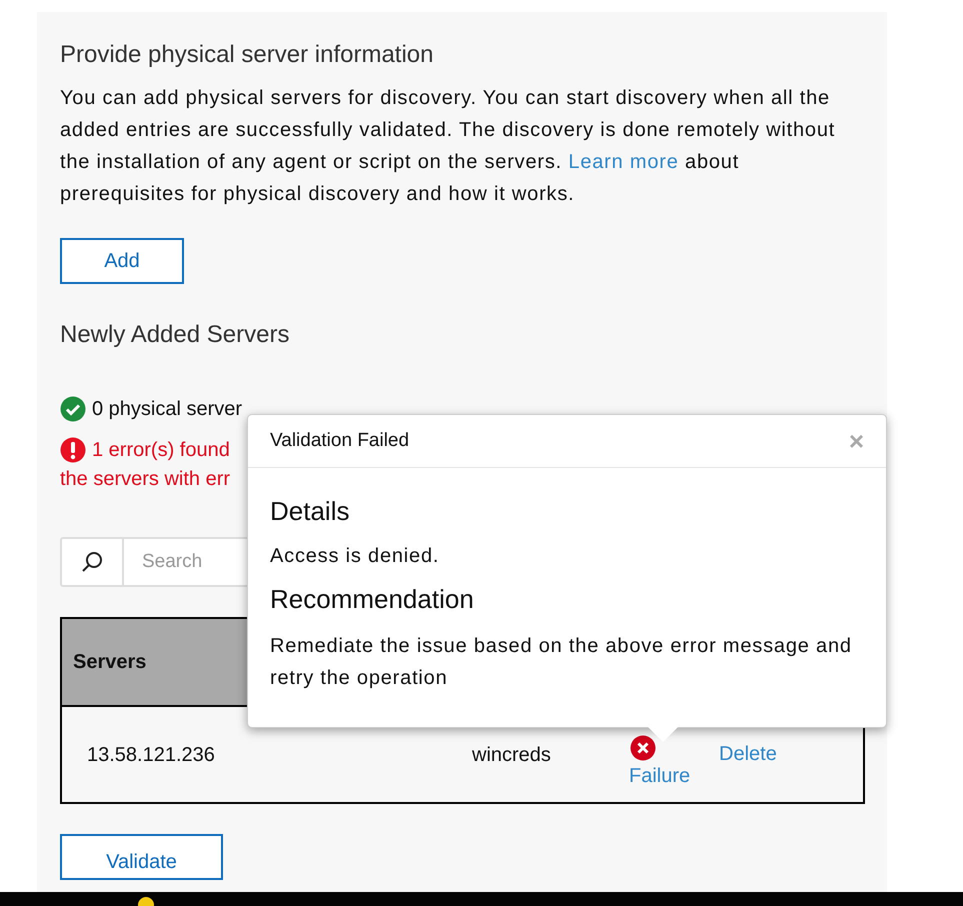 This screenshot has width=963, height=906. What do you see at coordinates (372, 599) in the screenshot?
I see `popup-heading: Recommendation` at bounding box center [372, 599].